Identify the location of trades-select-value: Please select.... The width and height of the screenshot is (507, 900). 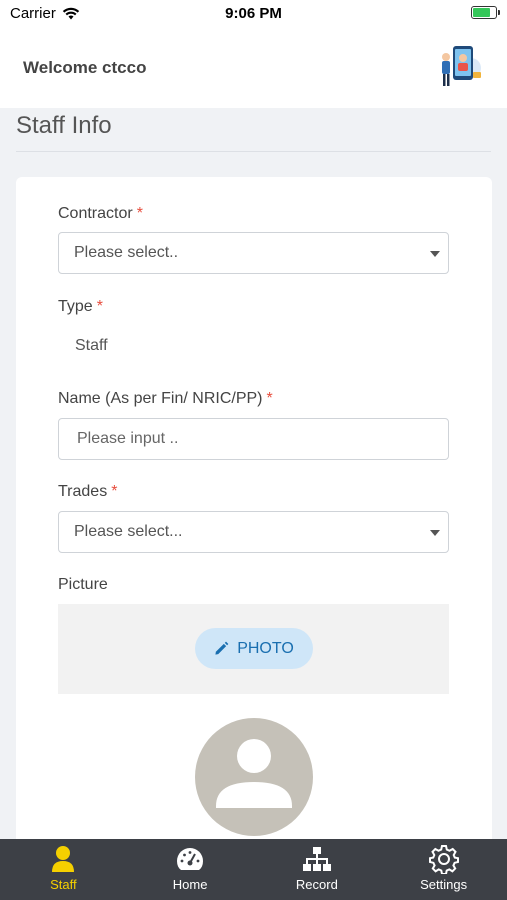
(128, 531).